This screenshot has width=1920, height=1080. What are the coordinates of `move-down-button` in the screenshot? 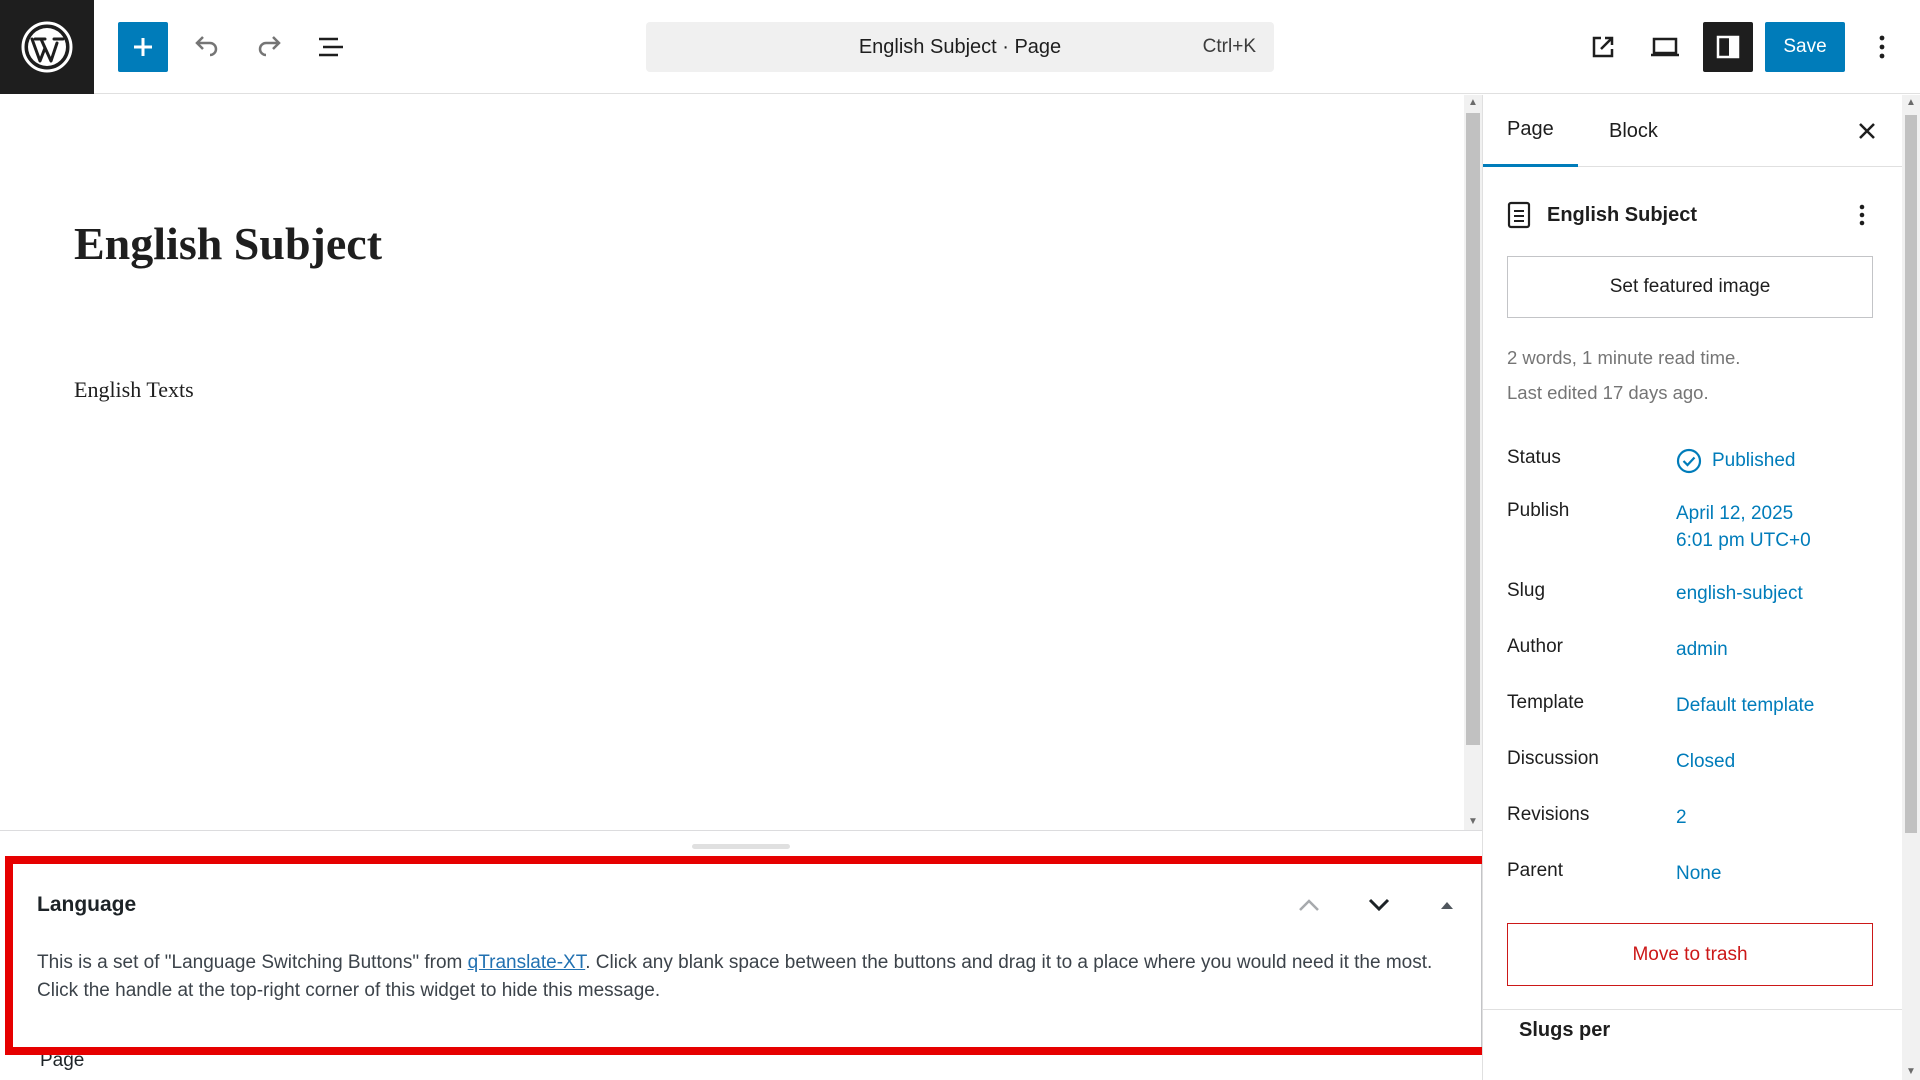 It's located at (1379, 905).